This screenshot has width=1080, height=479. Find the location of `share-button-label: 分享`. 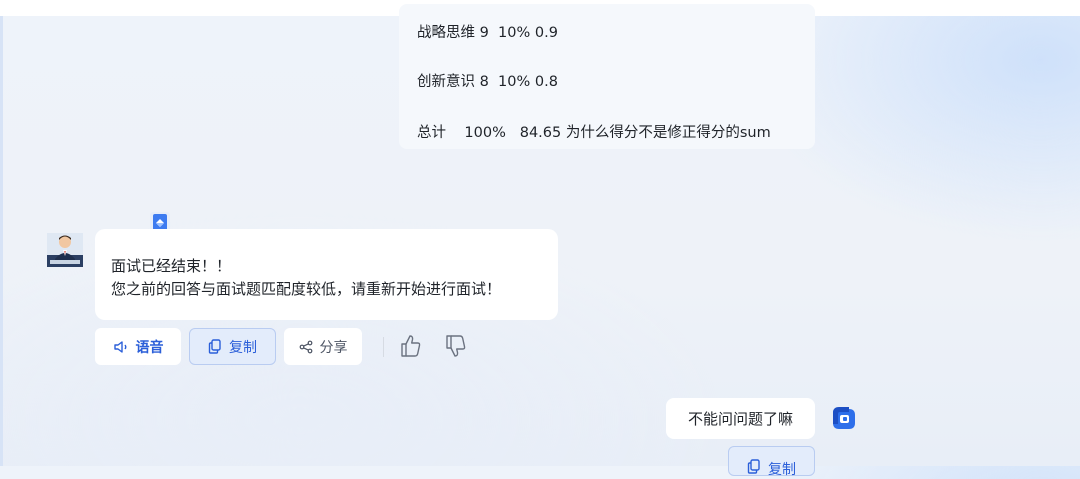

share-button-label: 分享 is located at coordinates (333, 347).